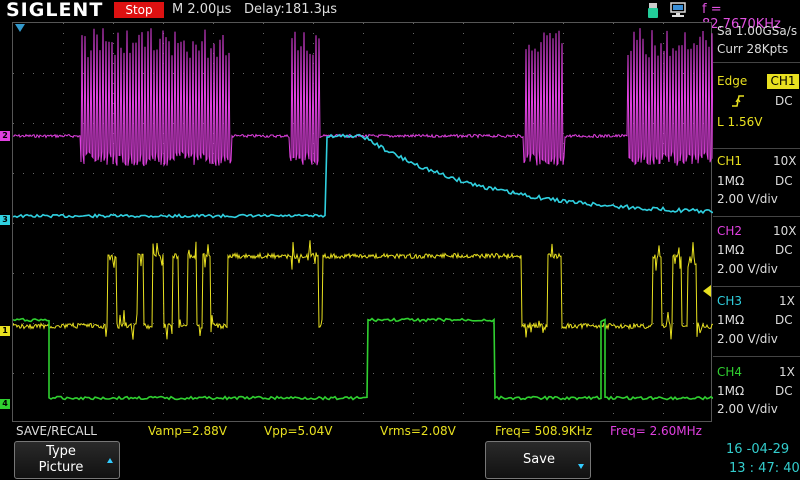  Describe the element at coordinates (747, 199) in the screenshot. I see `ch1-scale: 2.00 V/div` at that location.